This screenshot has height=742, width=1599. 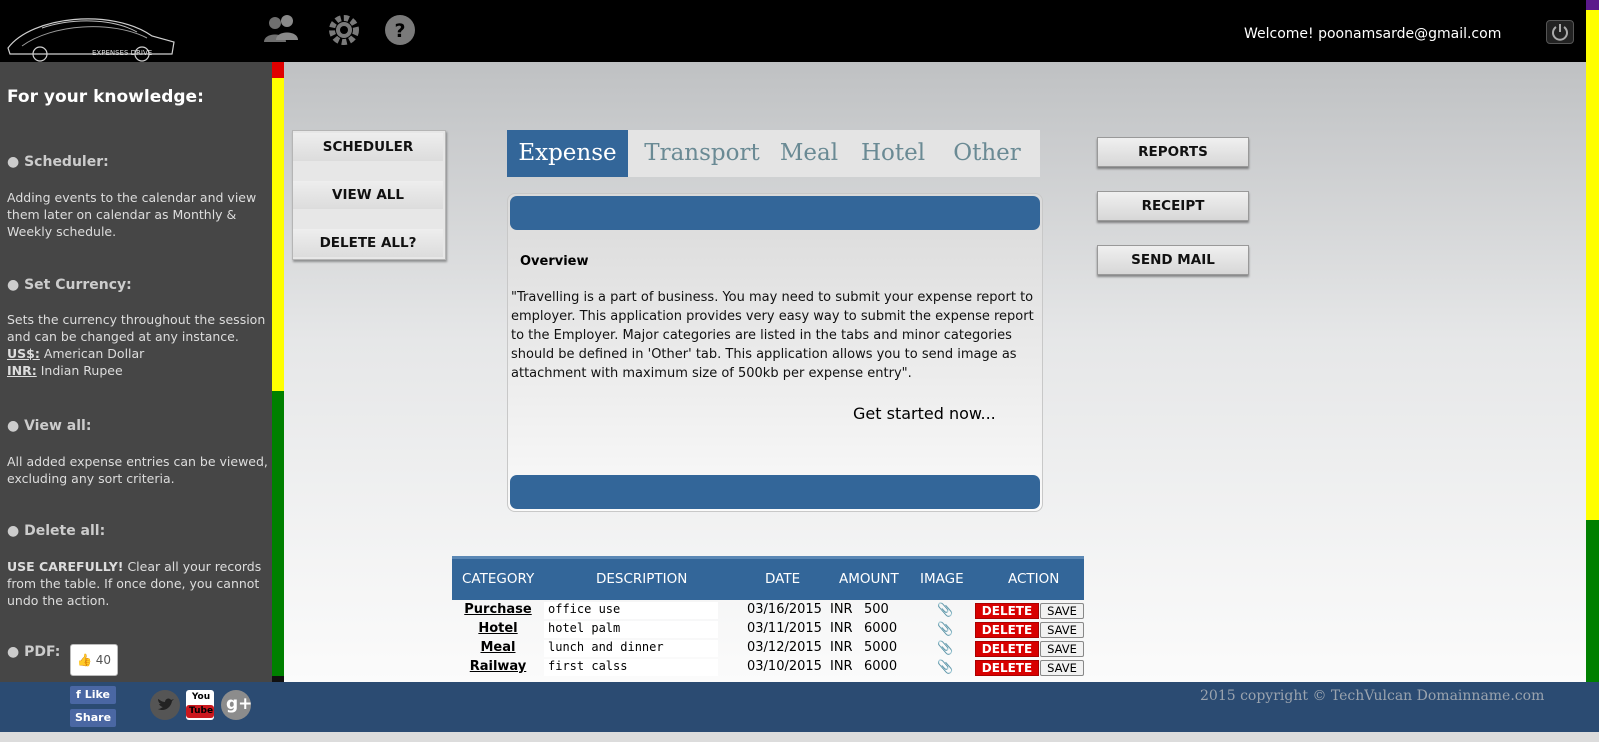 I want to click on tab-other: Other, so click(x=987, y=153).